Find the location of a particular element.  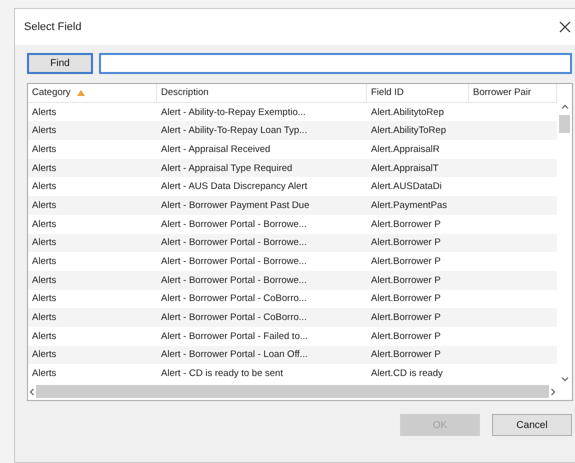

search-field is located at coordinates (335, 63).